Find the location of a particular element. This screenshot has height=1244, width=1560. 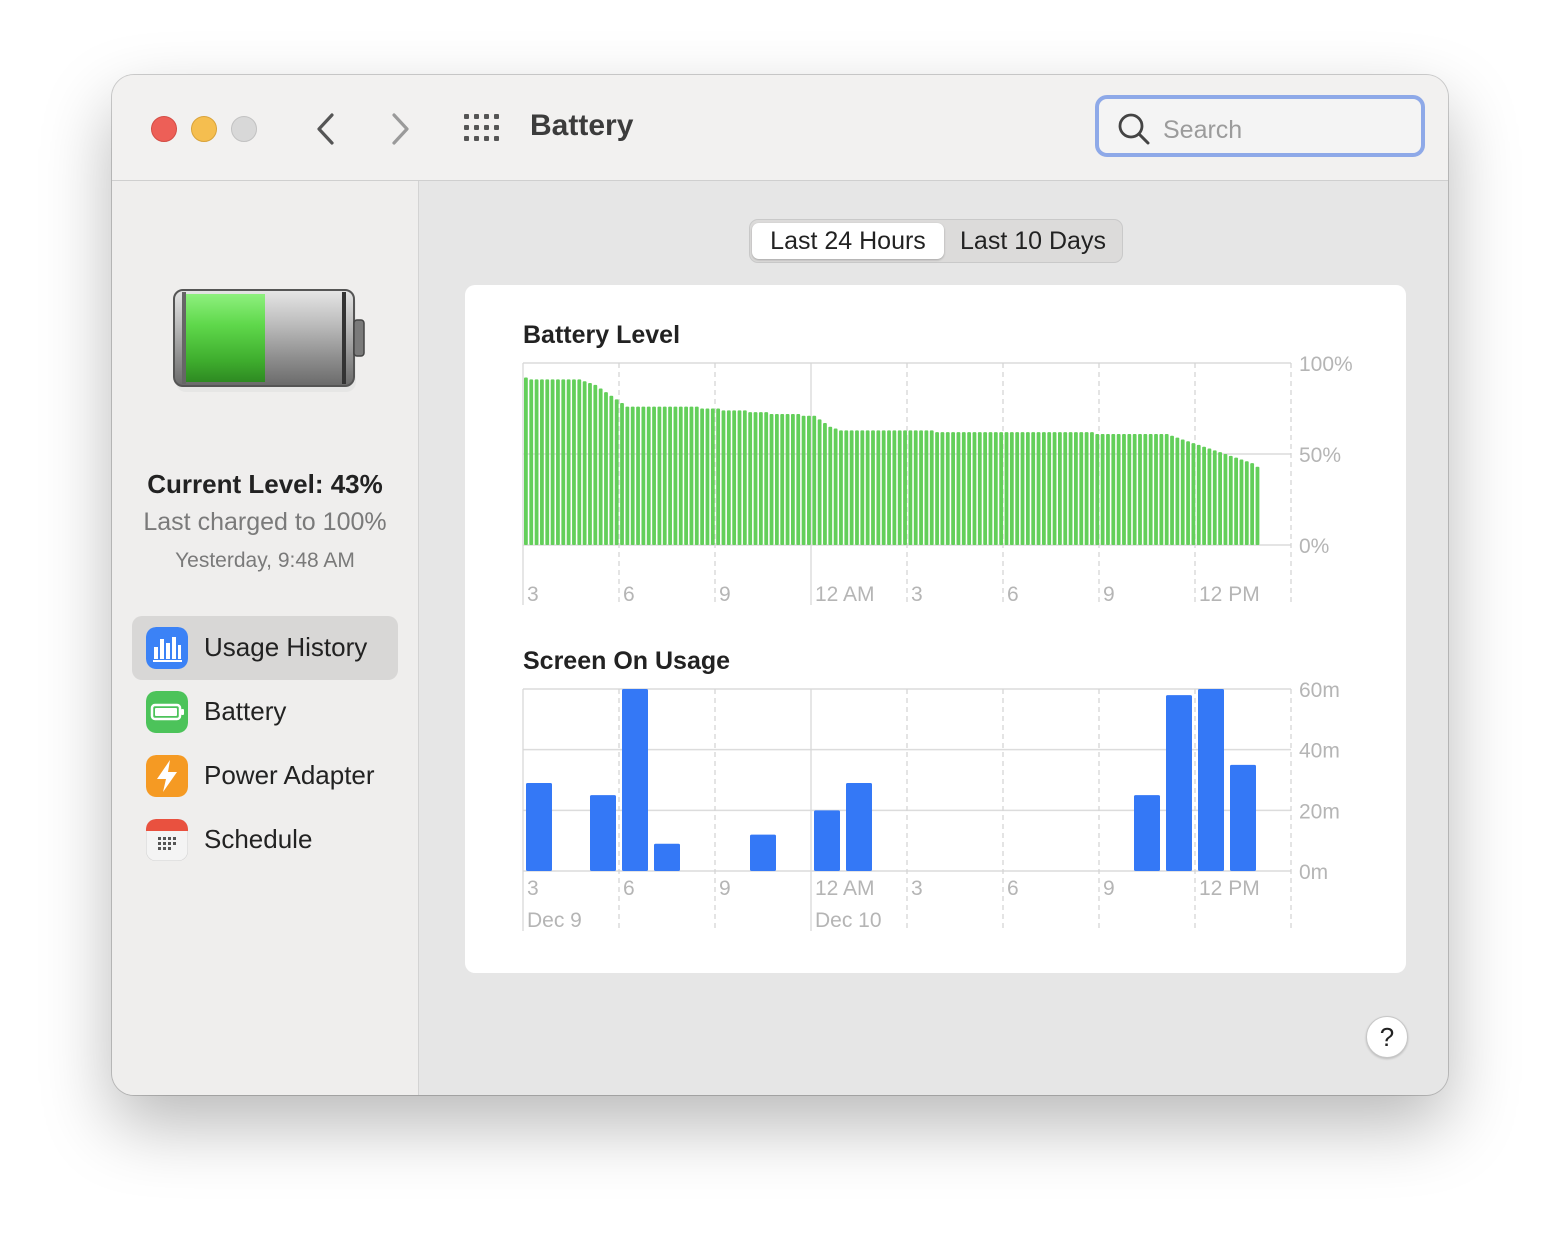

sidebar-item-power-adapter: Power Adapter is located at coordinates (265, 776).